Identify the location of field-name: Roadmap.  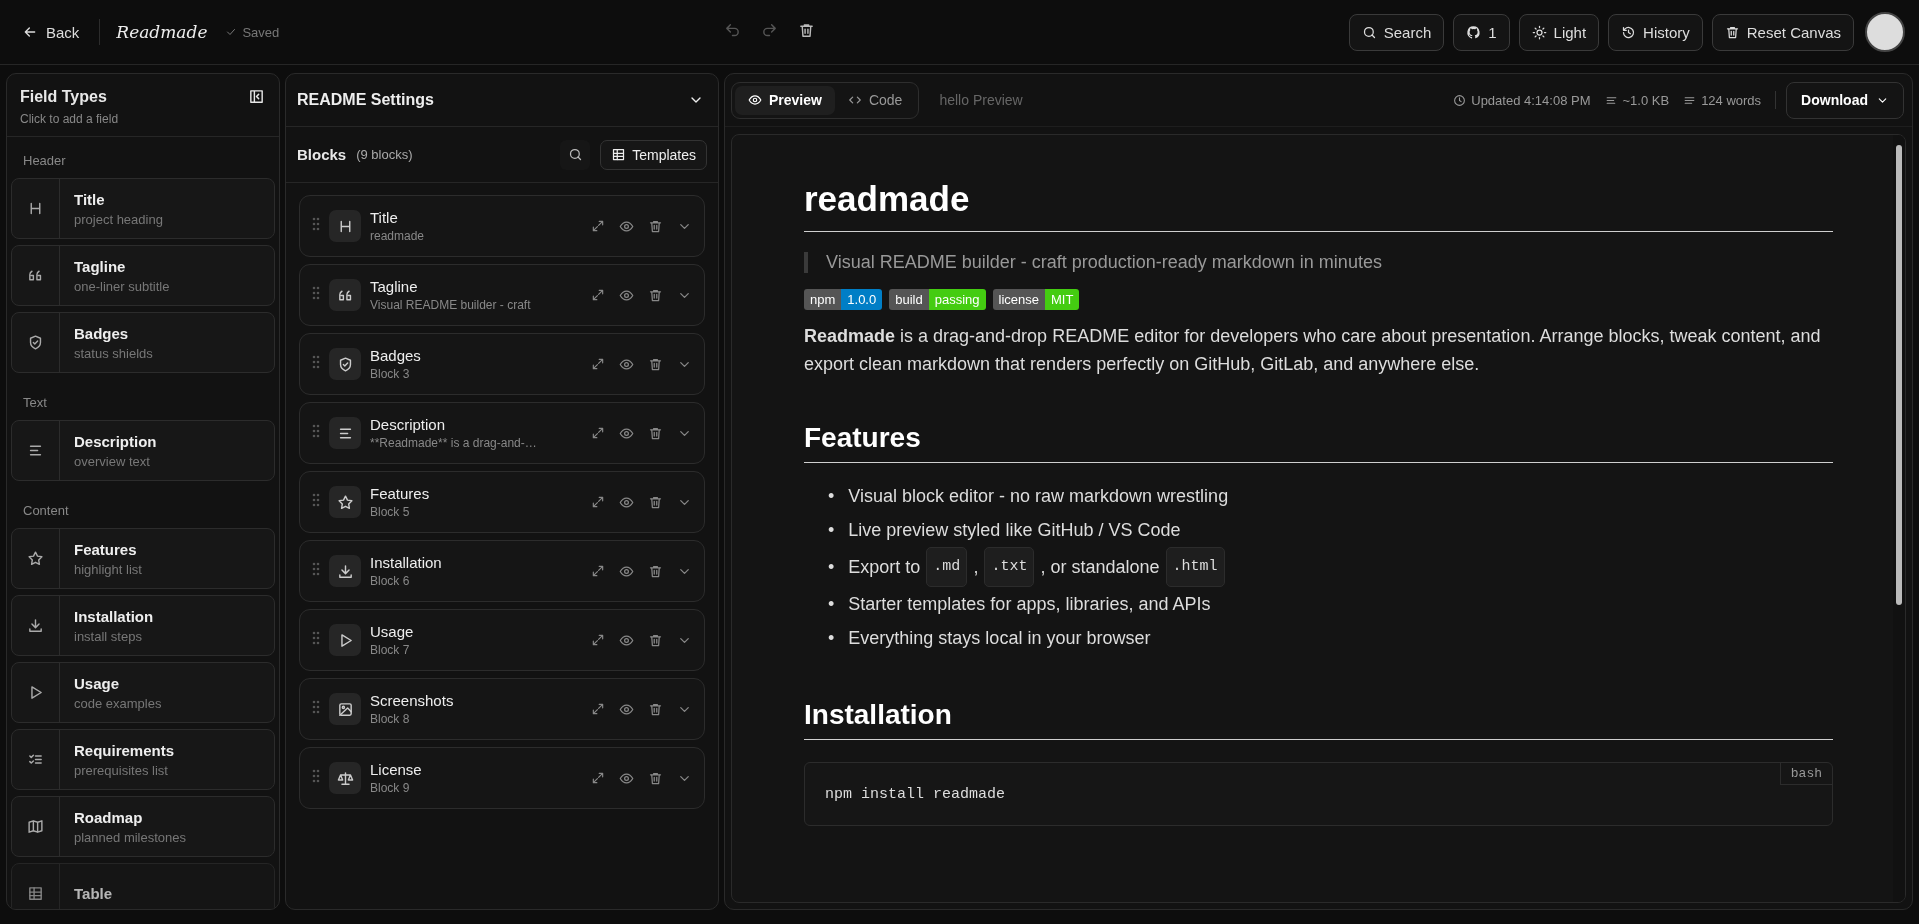
(109, 817).